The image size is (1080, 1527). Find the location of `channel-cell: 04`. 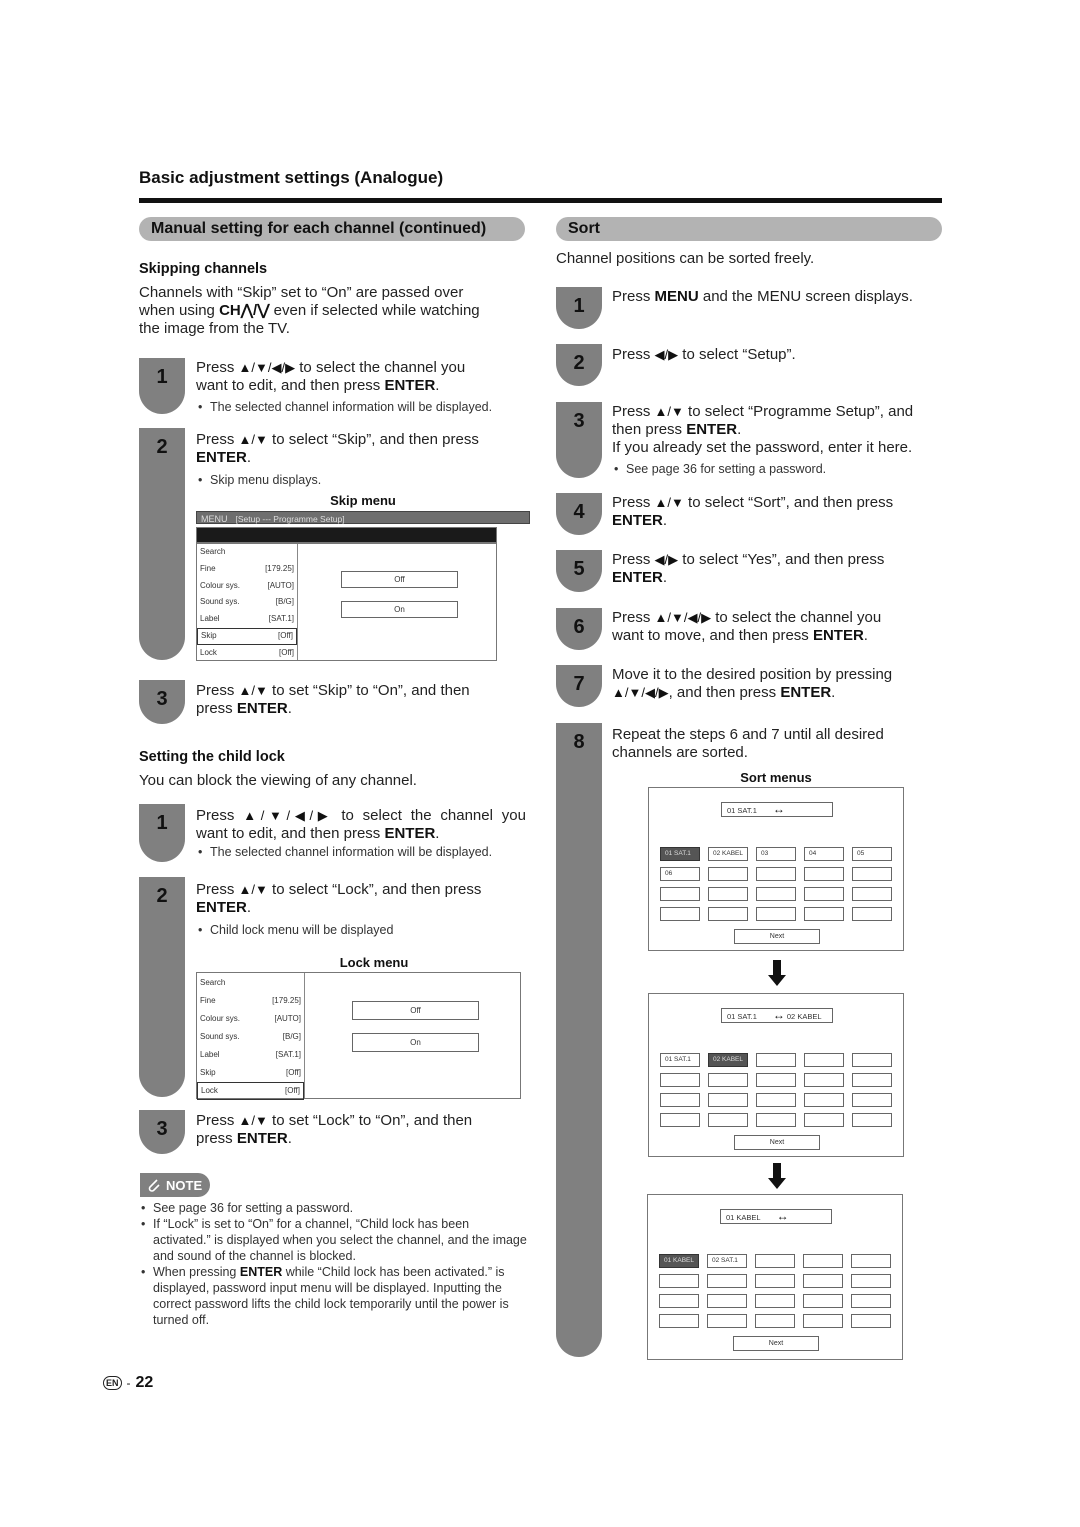

channel-cell: 04 is located at coordinates (824, 854).